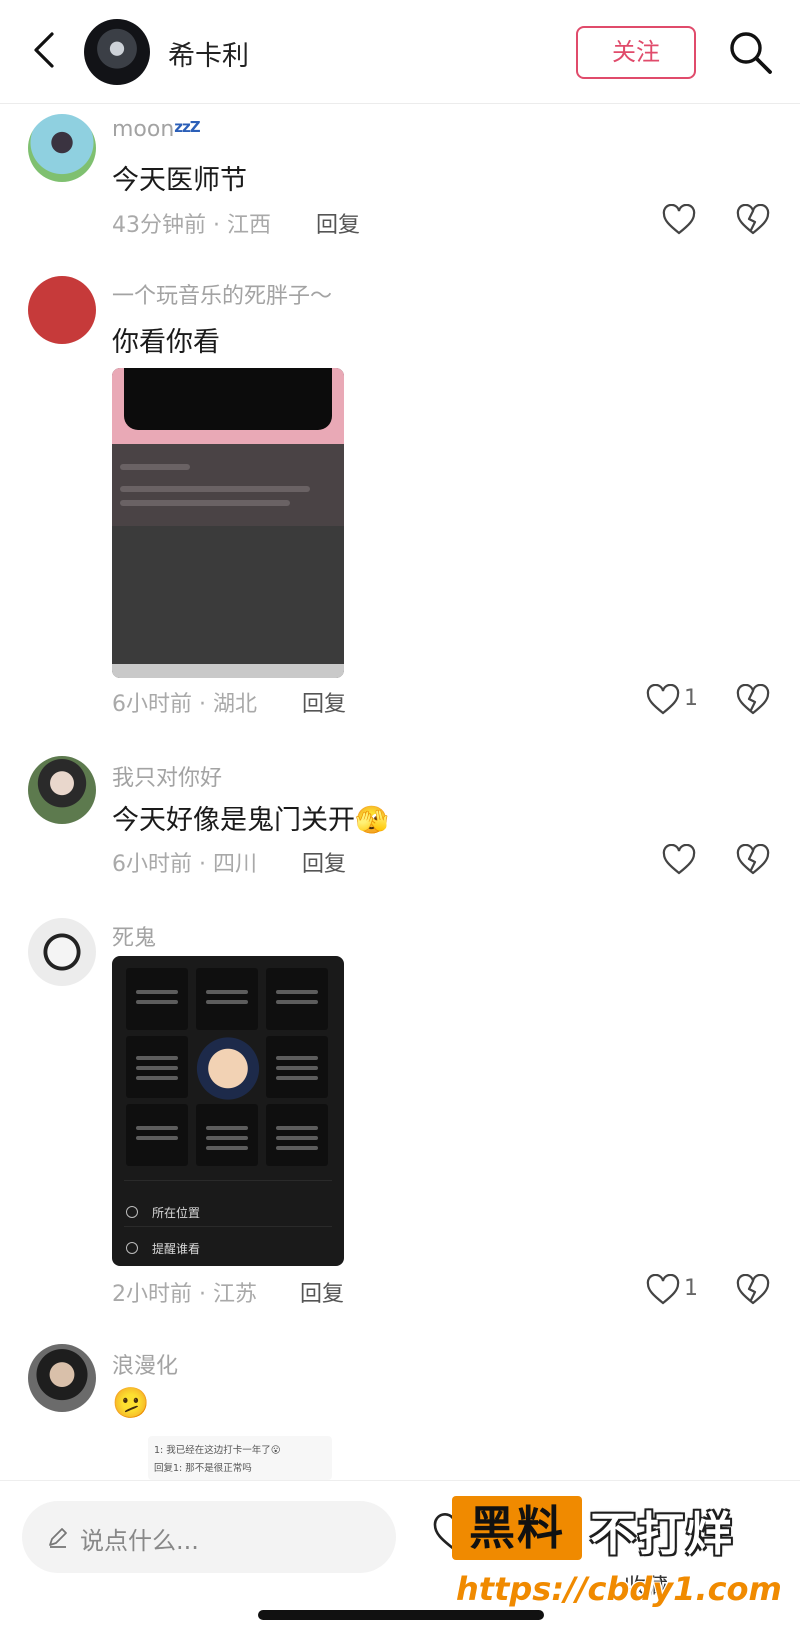  What do you see at coordinates (372, 820) in the screenshot?
I see `peek-emoji: 🫣` at bounding box center [372, 820].